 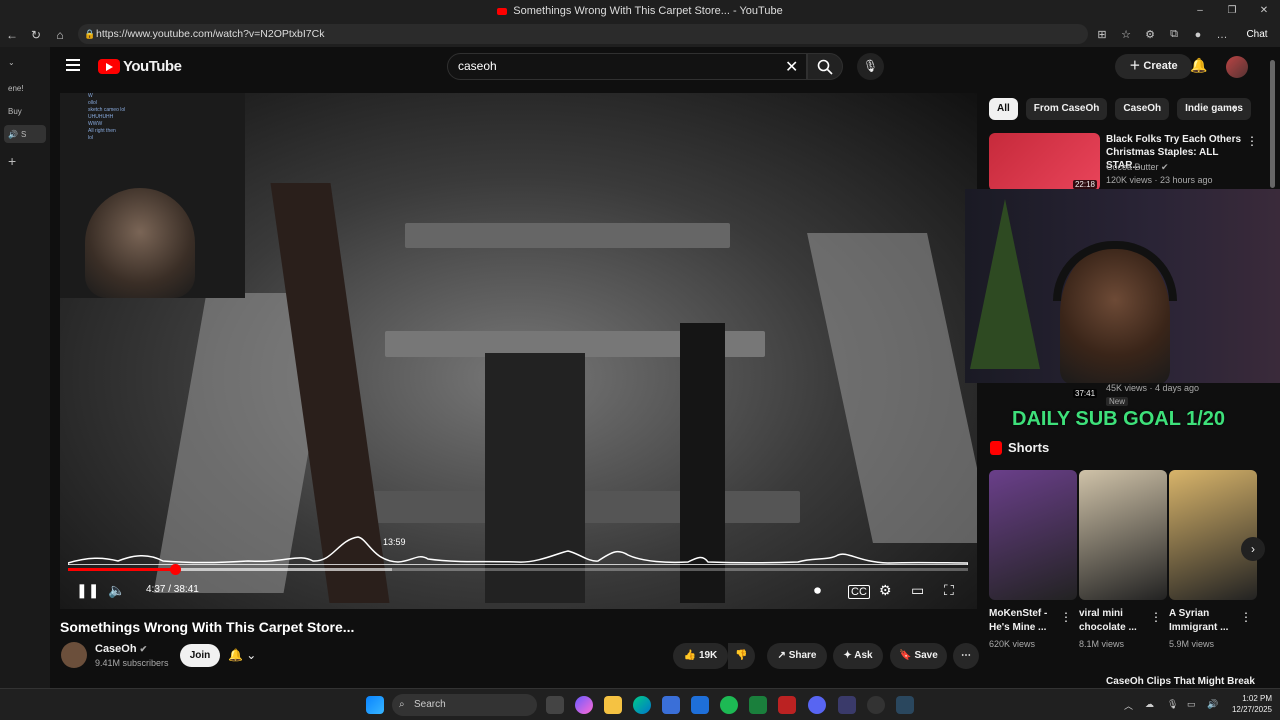 What do you see at coordinates (518, 569) in the screenshot?
I see `progress-bar` at bounding box center [518, 569].